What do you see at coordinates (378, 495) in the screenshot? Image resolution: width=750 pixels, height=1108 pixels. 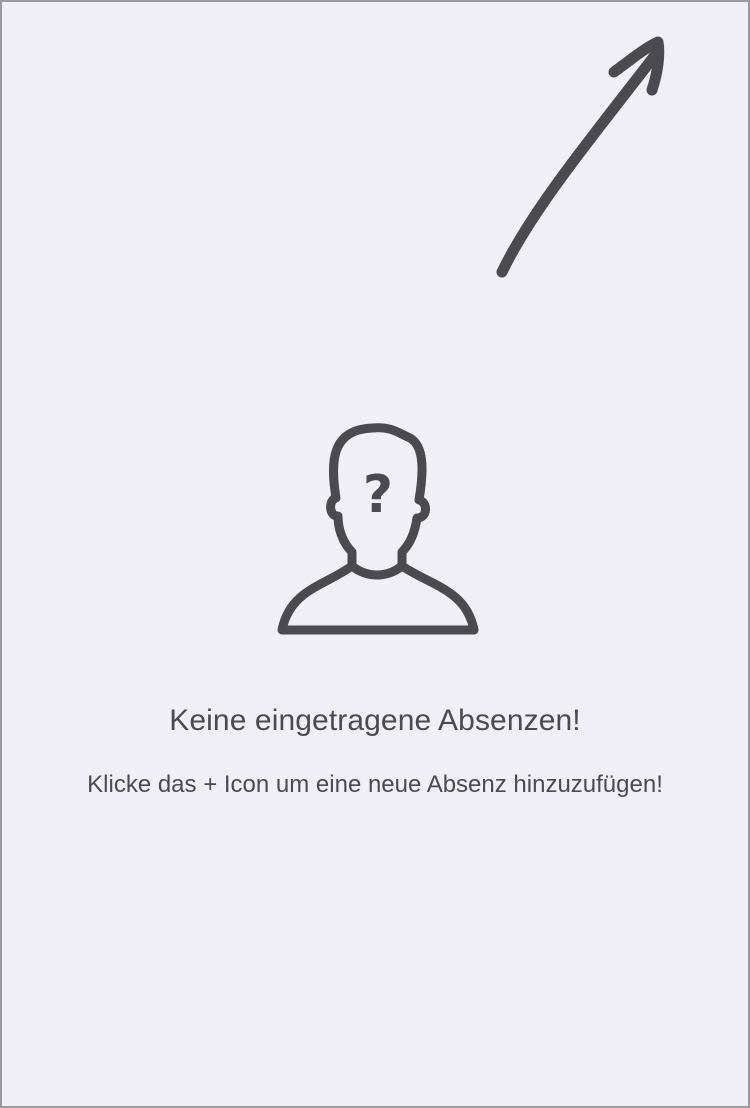 I see `question-mark-glyph: ?` at bounding box center [378, 495].